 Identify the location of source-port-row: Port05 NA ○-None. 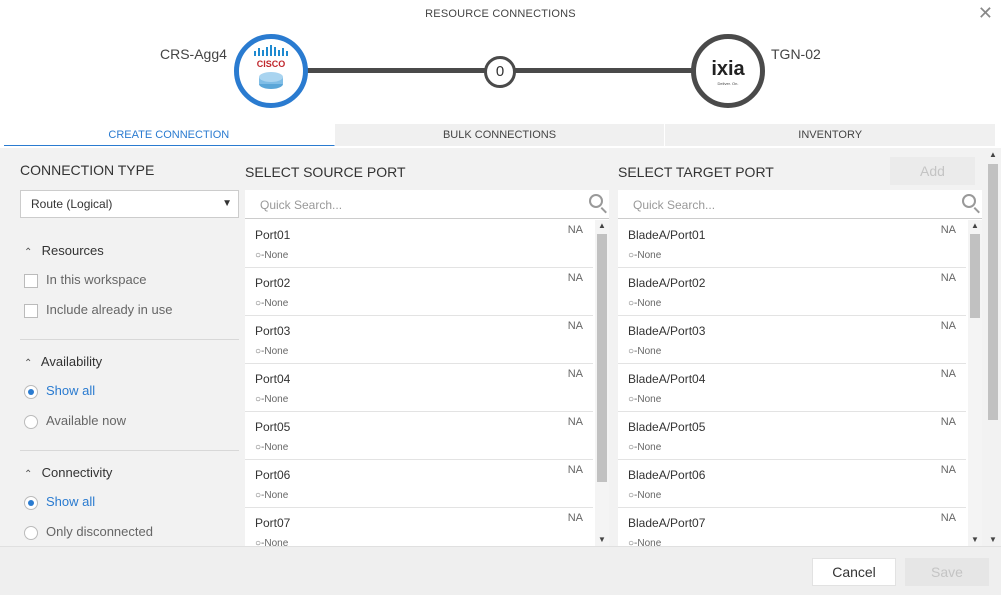
(419, 436).